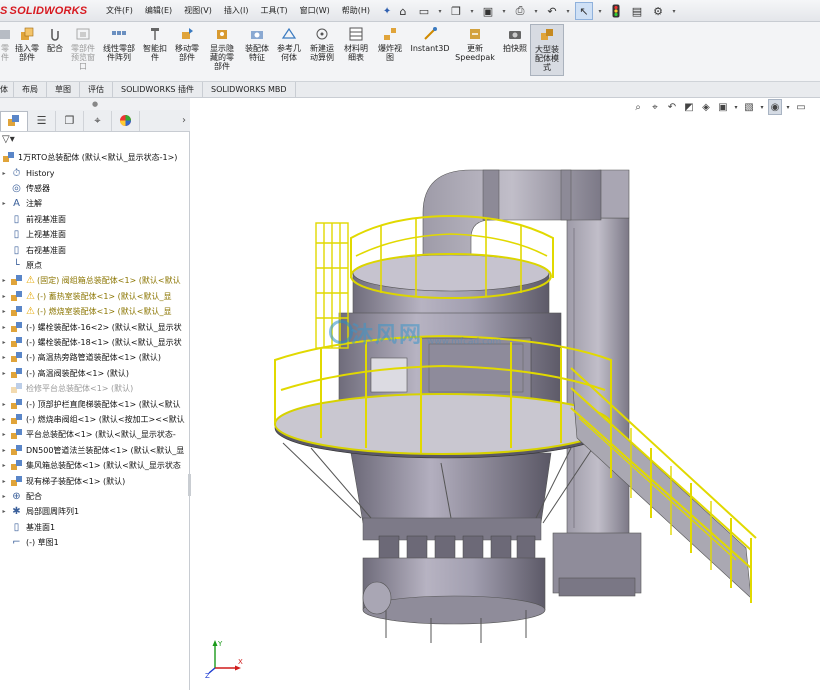 The image size is (820, 690). What do you see at coordinates (273, 11) in the screenshot?
I see `menu-tools: 工具(T)` at bounding box center [273, 11].